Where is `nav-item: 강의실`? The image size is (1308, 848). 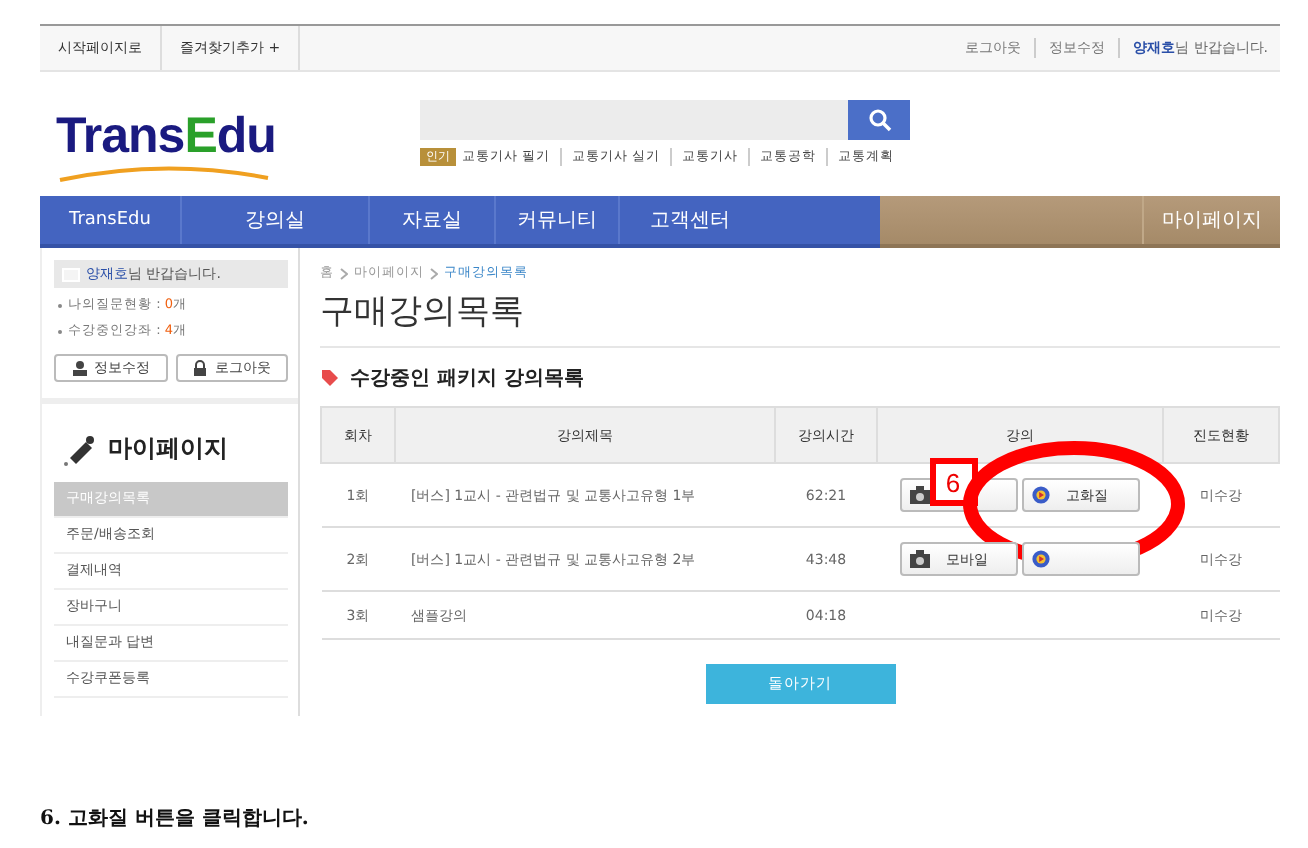 nav-item: 강의실 is located at coordinates (276, 220).